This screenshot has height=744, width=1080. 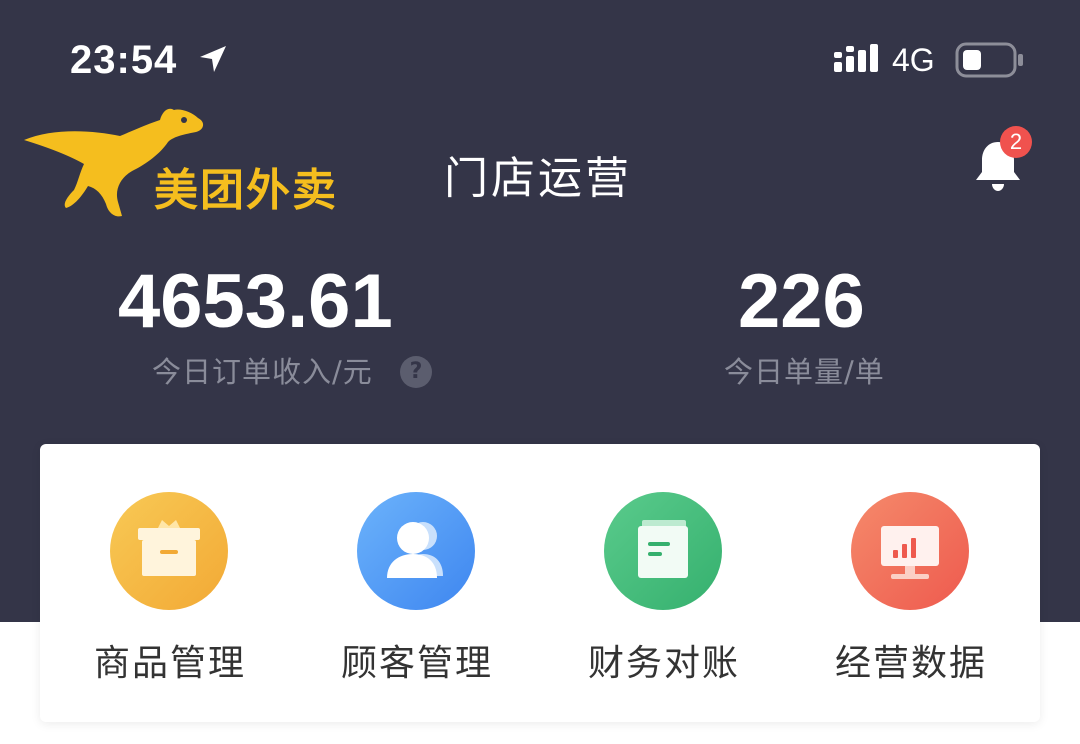 I want to click on user-icon, so click(x=415, y=550).